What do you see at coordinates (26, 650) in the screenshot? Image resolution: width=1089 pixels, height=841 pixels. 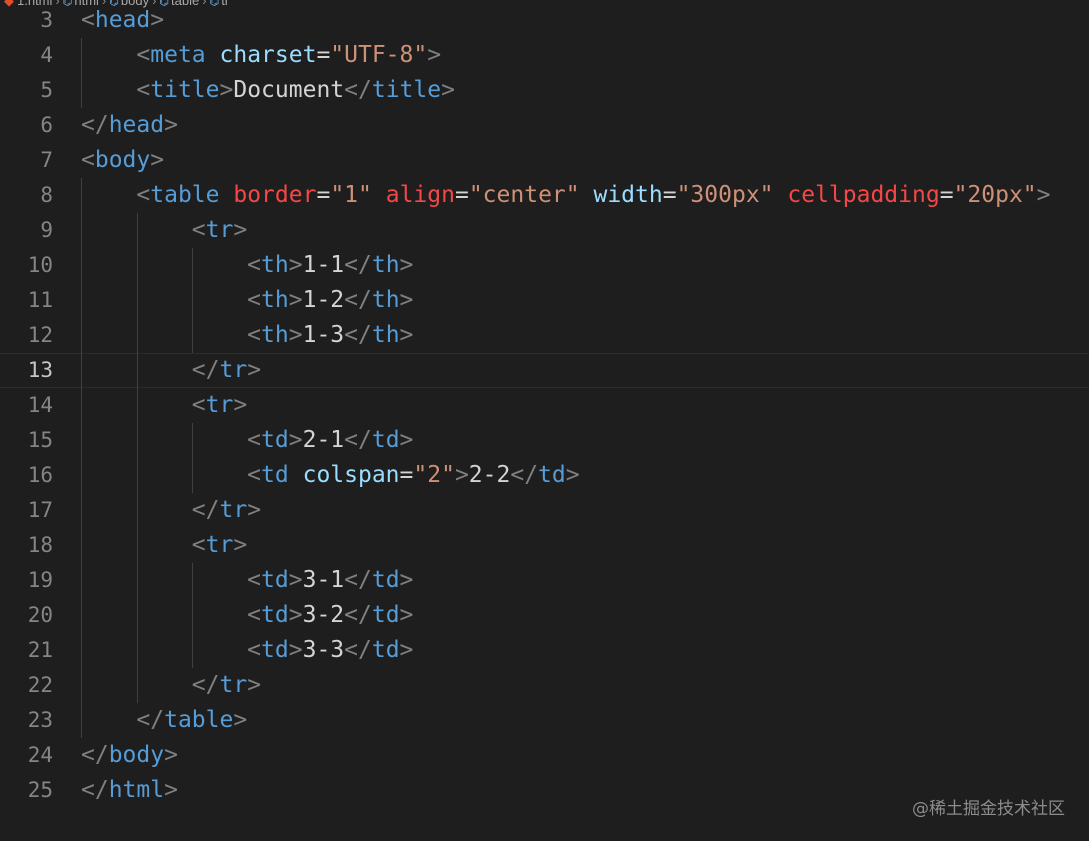 I see `line-number: 21` at bounding box center [26, 650].